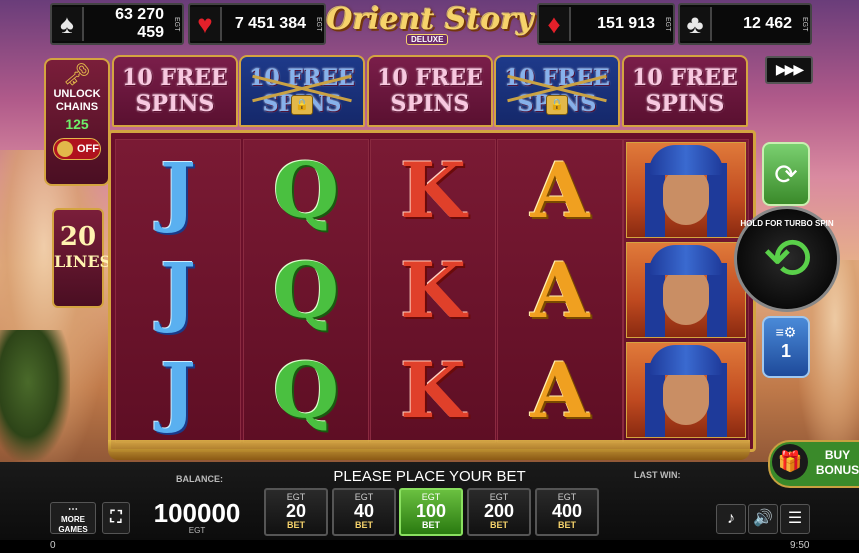  I want to click on lines-indicator: 20 LINES, so click(82, 258).